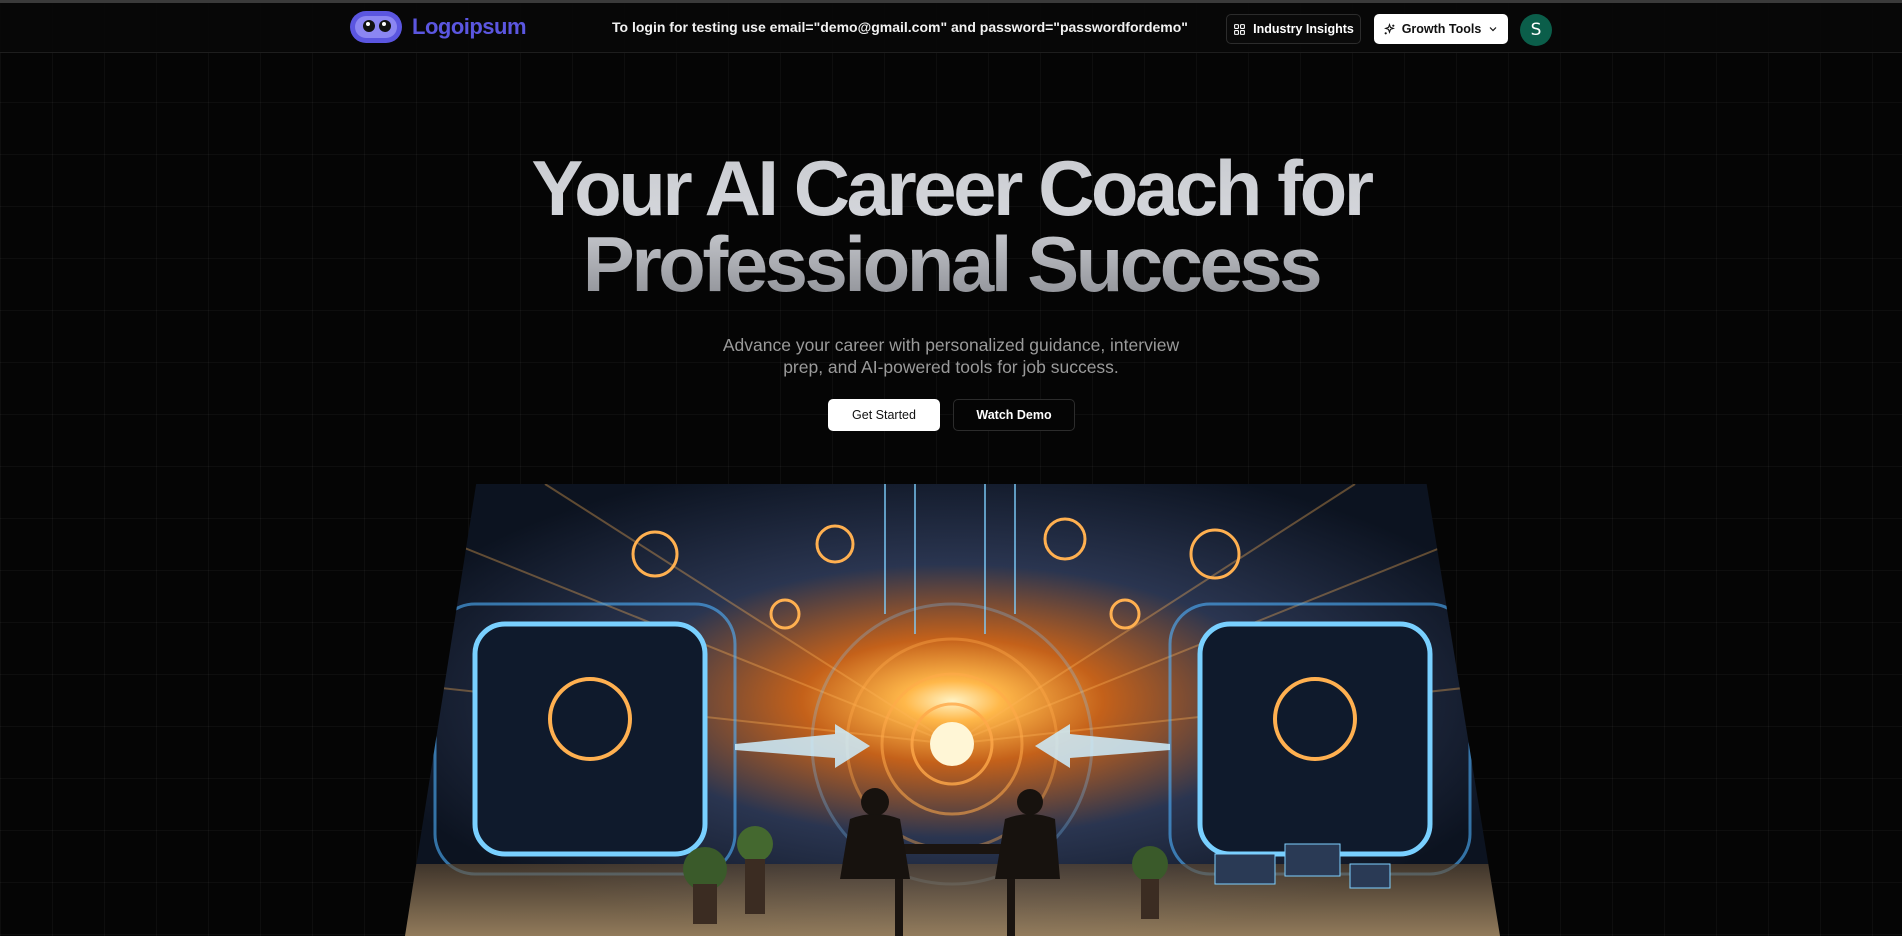  I want to click on growth-tools-label: Growth Tools, so click(1441, 29).